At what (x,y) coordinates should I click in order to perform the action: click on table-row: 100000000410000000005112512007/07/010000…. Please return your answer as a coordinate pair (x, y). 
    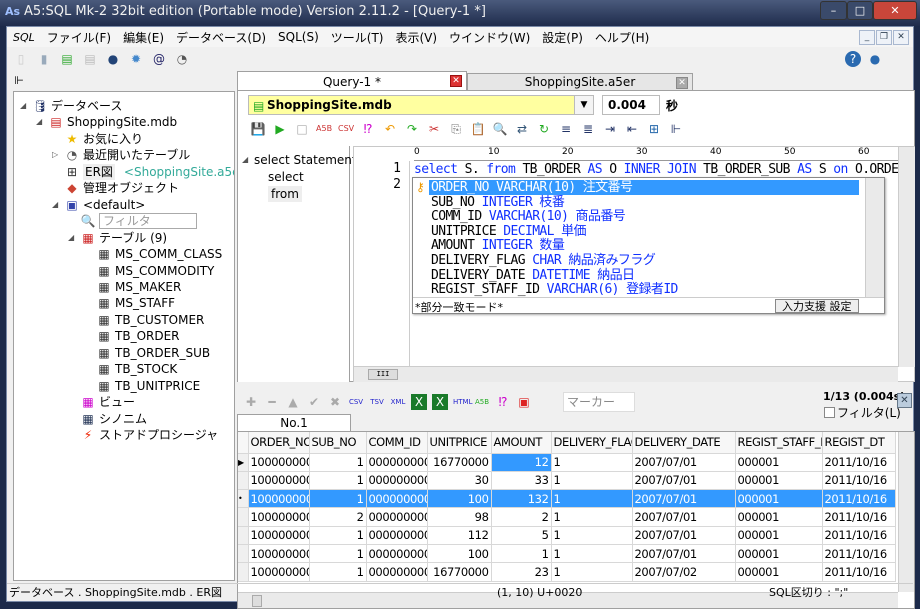
    Looking at the image, I should click on (567, 535).